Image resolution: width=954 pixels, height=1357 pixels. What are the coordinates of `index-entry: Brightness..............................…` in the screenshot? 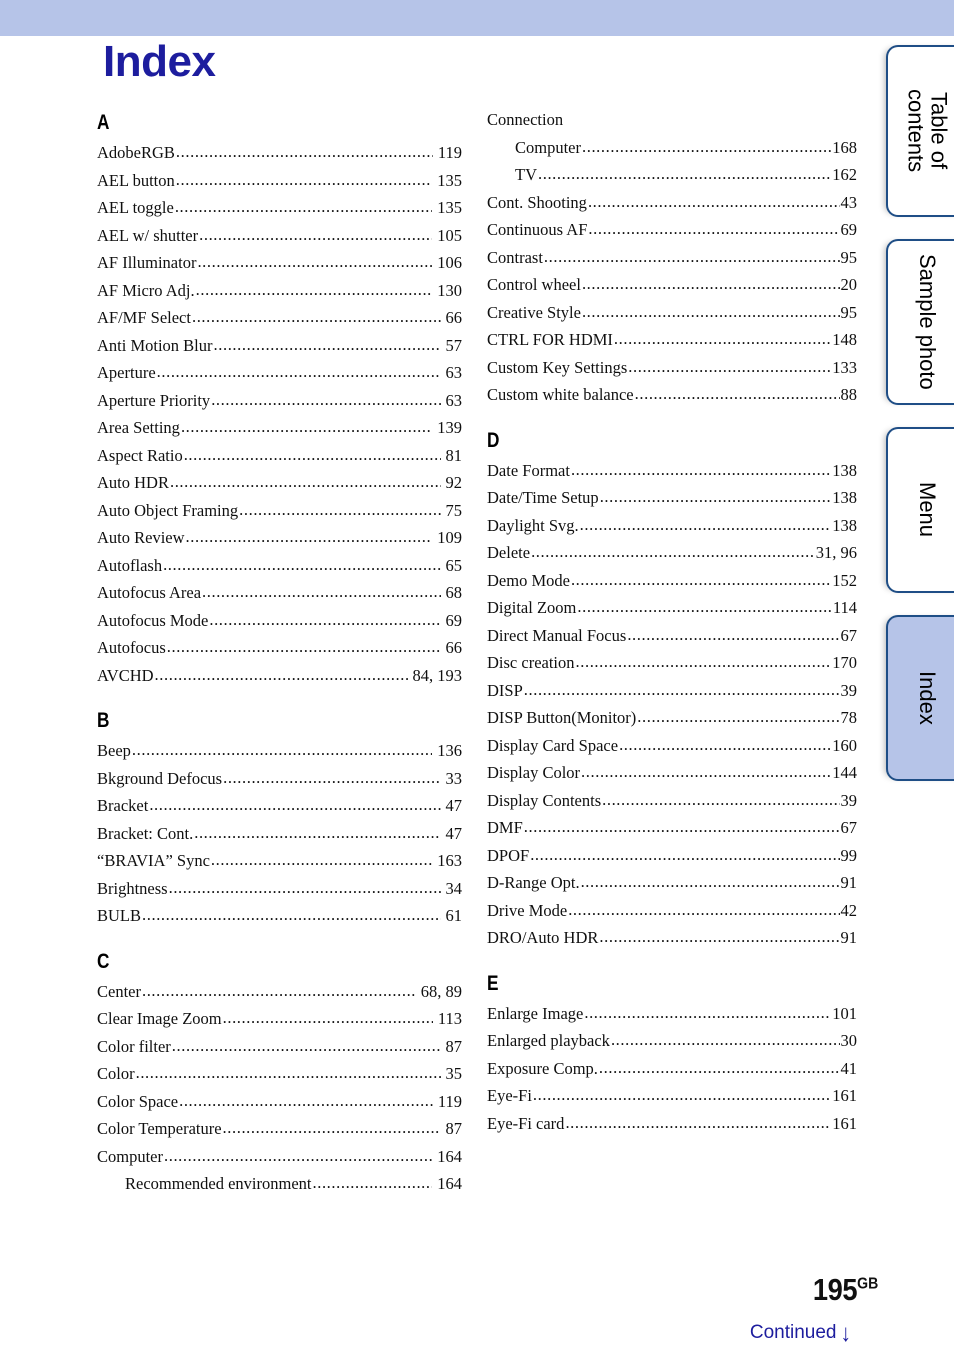 It's located at (279, 889).